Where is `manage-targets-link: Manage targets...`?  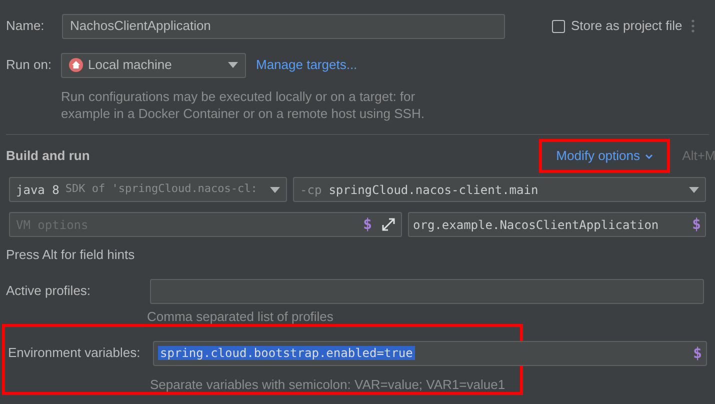
manage-targets-link: Manage targets... is located at coordinates (307, 65).